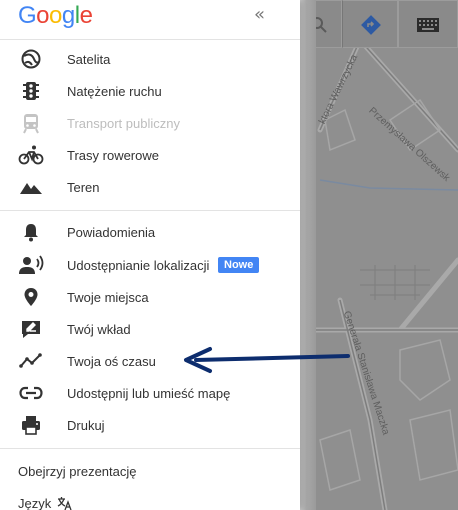 This screenshot has width=458, height=510. What do you see at coordinates (31, 297) in the screenshot?
I see `place-pin-icon` at bounding box center [31, 297].